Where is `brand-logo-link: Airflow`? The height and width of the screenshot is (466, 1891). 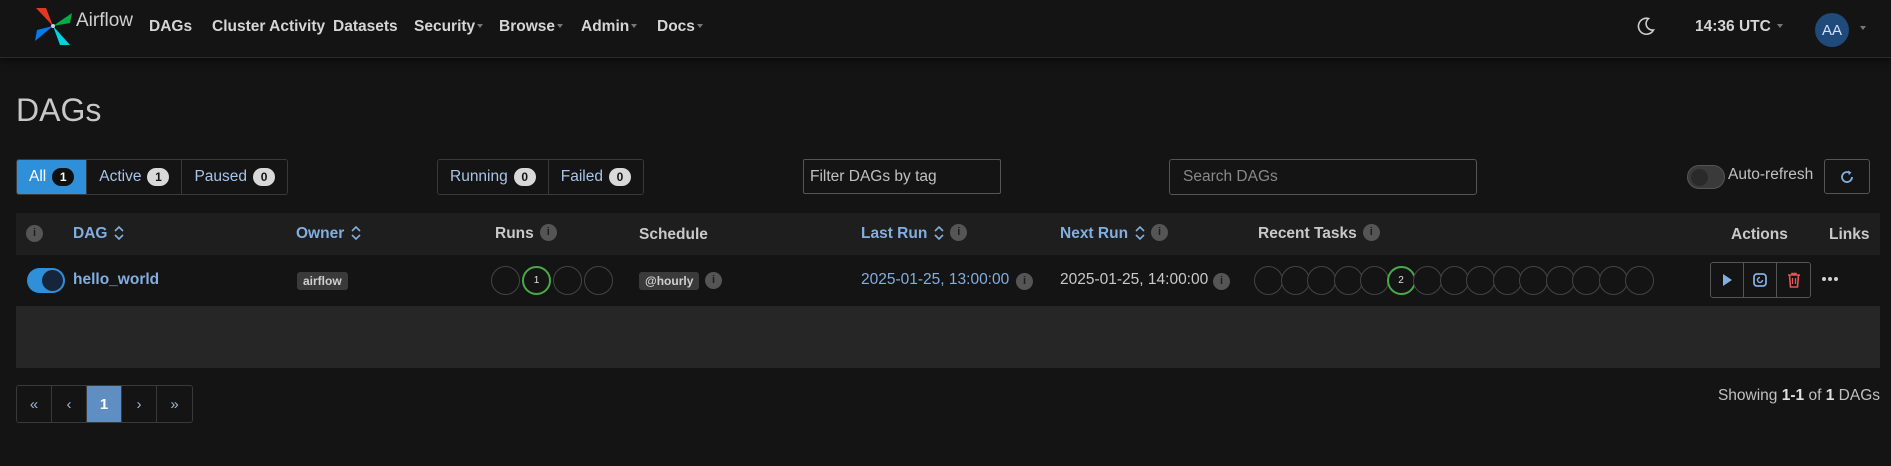 brand-logo-link: Airflow is located at coordinates (82, 26).